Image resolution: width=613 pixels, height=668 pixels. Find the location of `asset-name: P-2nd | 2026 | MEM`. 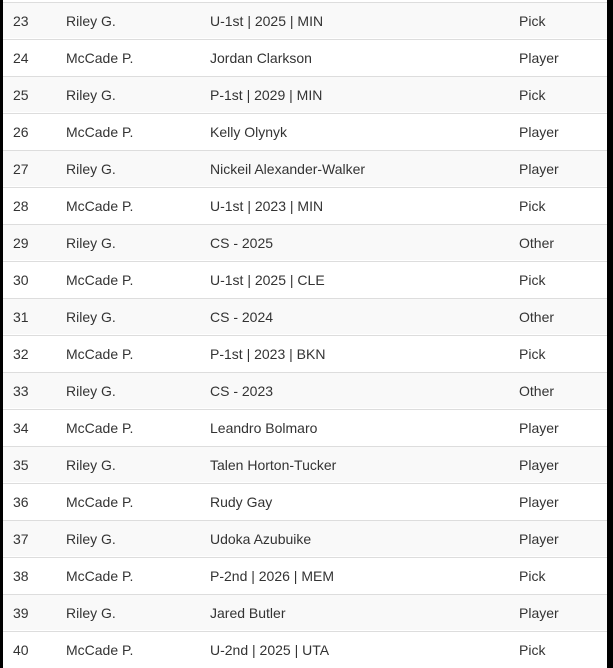

asset-name: P-2nd | 2026 | MEM is located at coordinates (272, 576).